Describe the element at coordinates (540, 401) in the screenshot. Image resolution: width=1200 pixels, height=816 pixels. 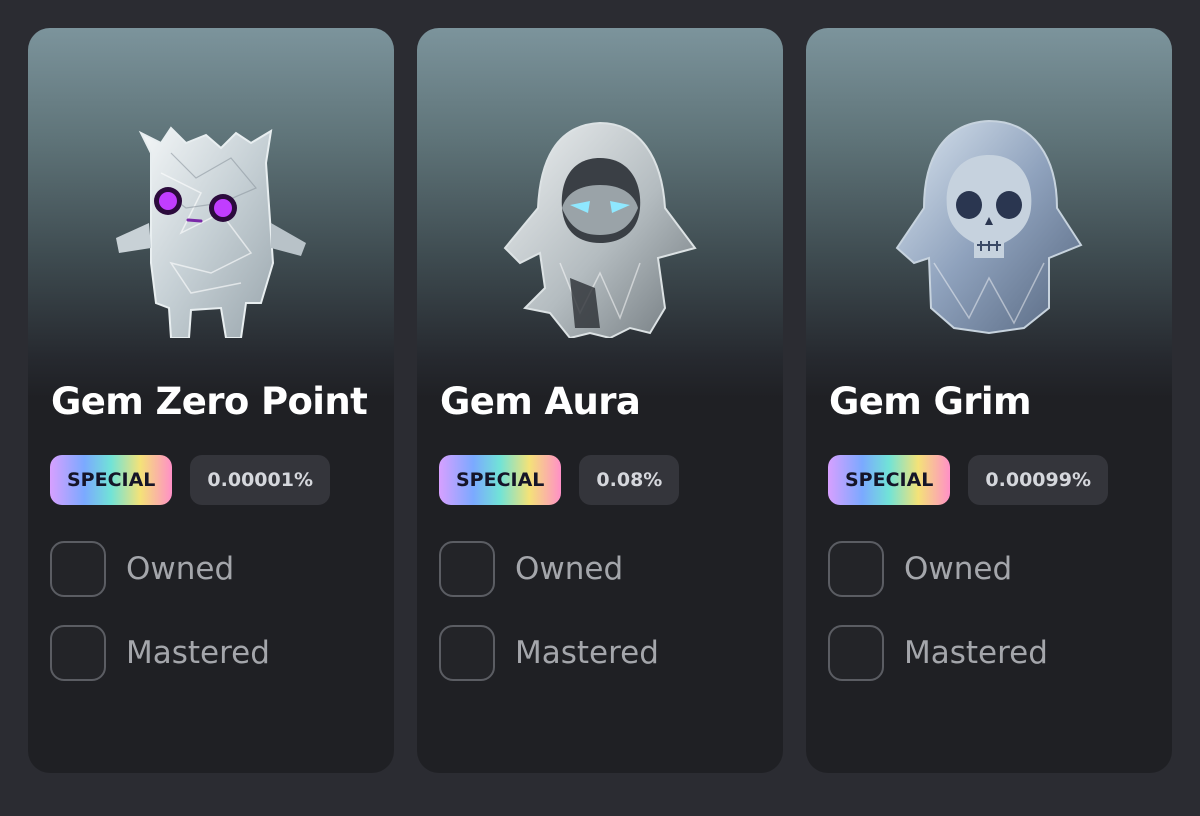
I see `item-title: Gem Aura` at that location.